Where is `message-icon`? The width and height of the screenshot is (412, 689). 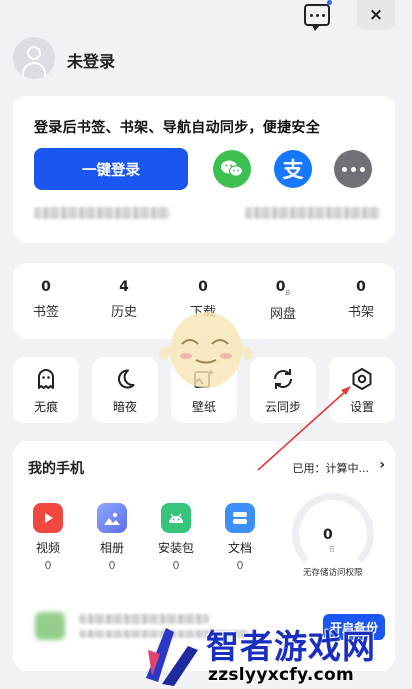
message-icon is located at coordinates (317, 17).